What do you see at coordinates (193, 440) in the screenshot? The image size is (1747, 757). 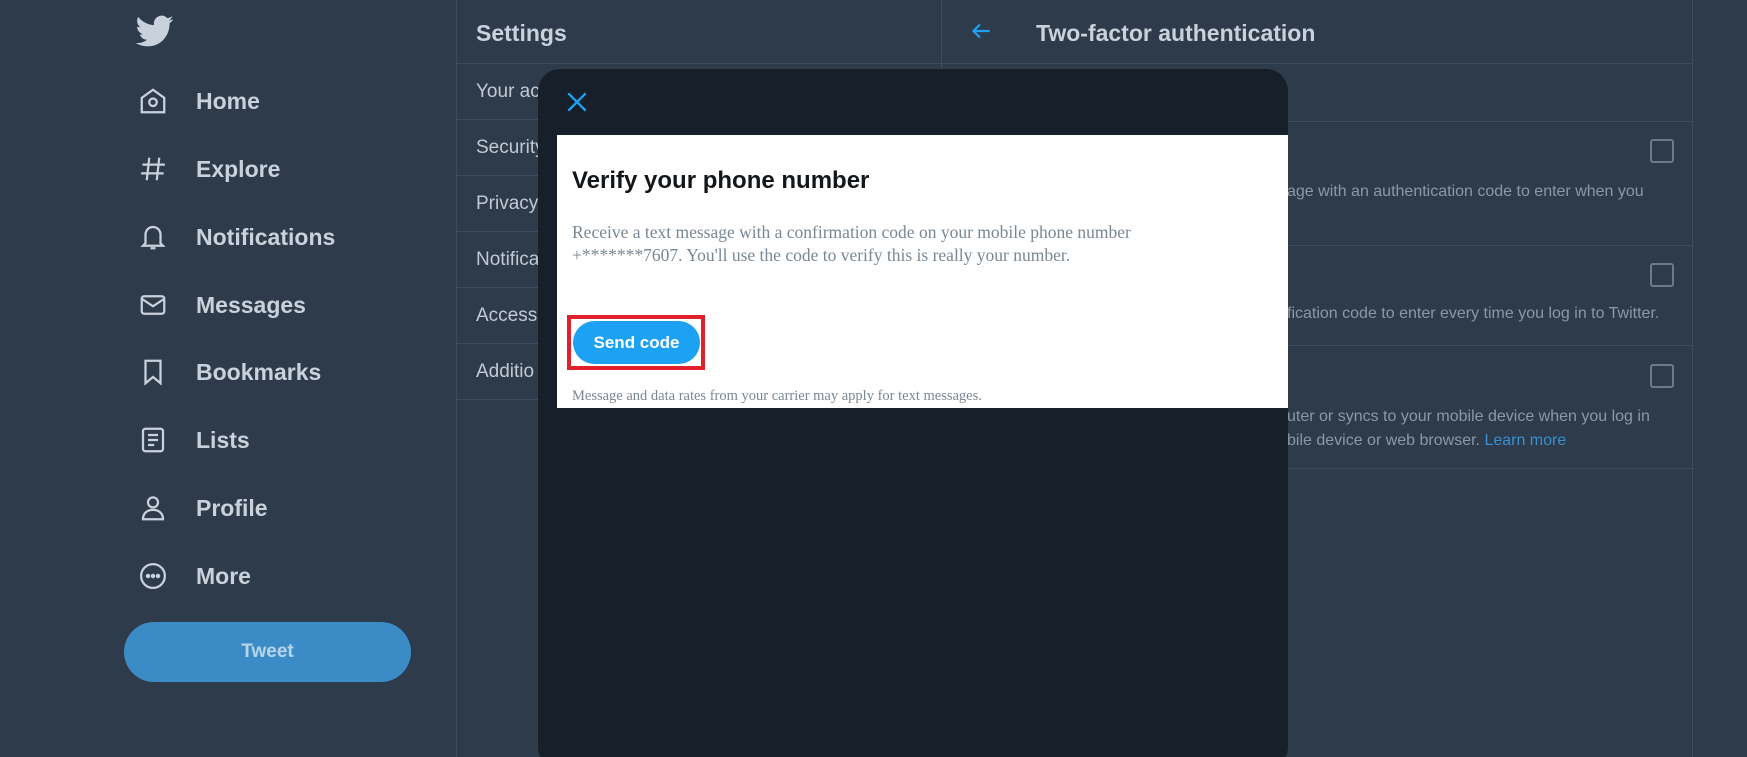 I see `nav-lists: Lists` at bounding box center [193, 440].